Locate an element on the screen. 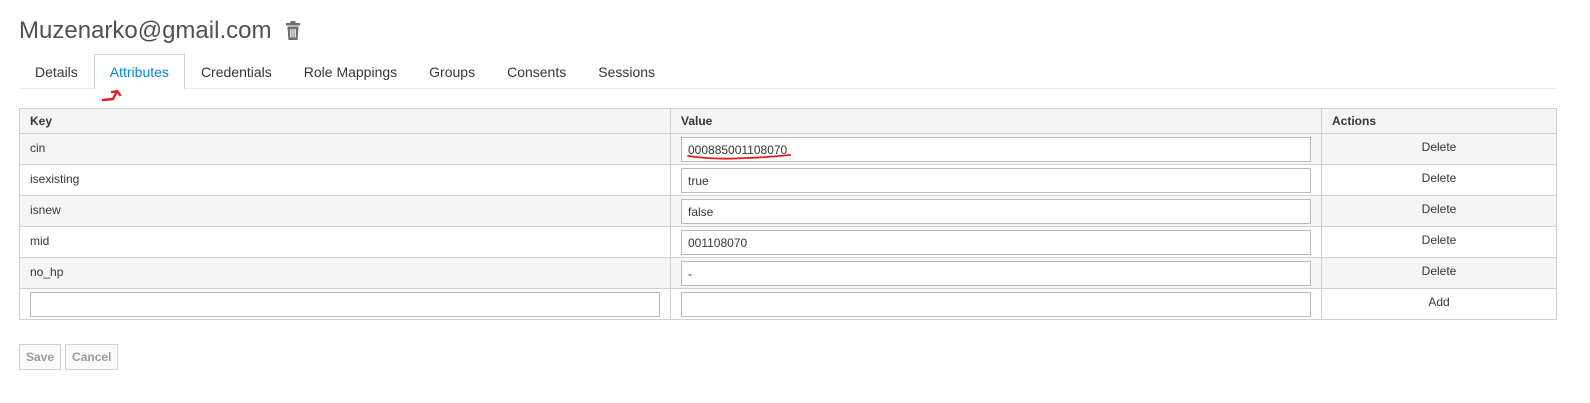 The image size is (1590, 403). tab-sessions: Sessions is located at coordinates (626, 71).